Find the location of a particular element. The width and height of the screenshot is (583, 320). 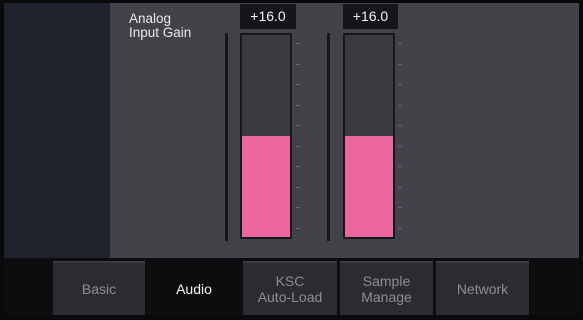

right-gain-readout: +16.0 is located at coordinates (370, 16).